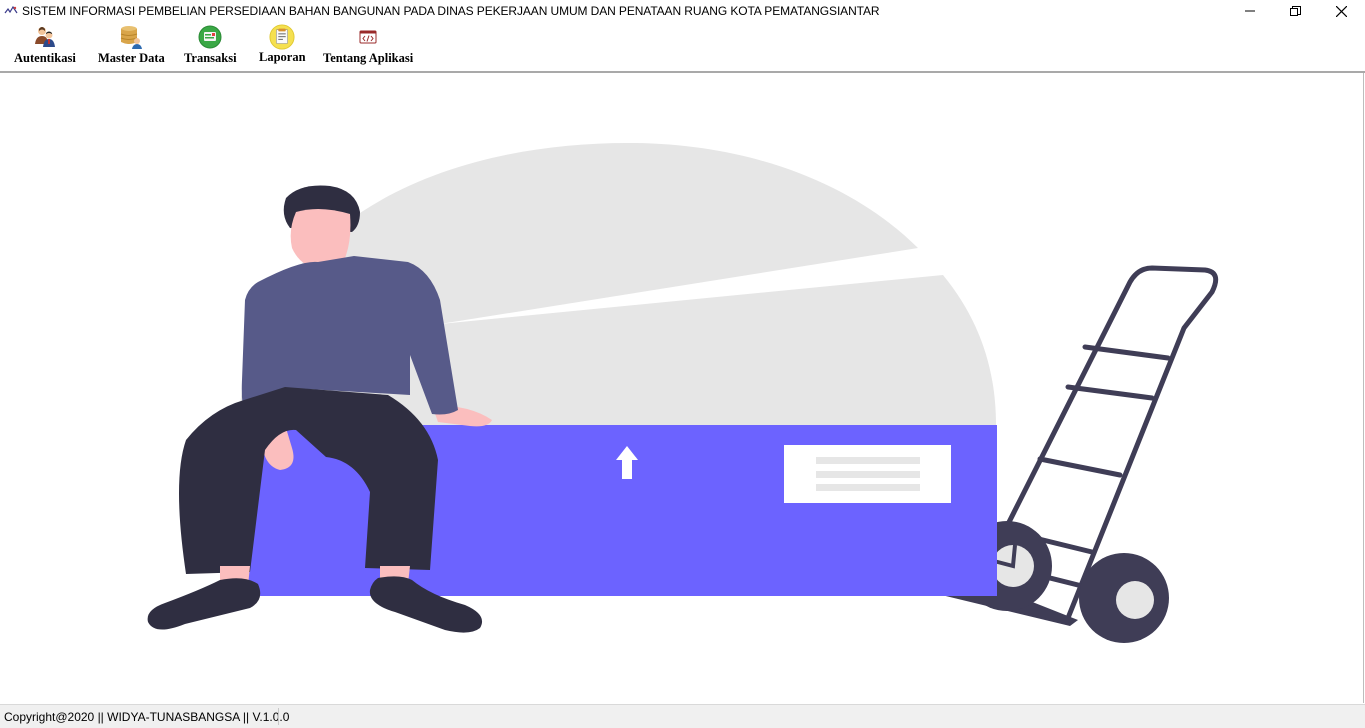 This screenshot has width=1365, height=728. I want to click on report-icon, so click(282, 37).